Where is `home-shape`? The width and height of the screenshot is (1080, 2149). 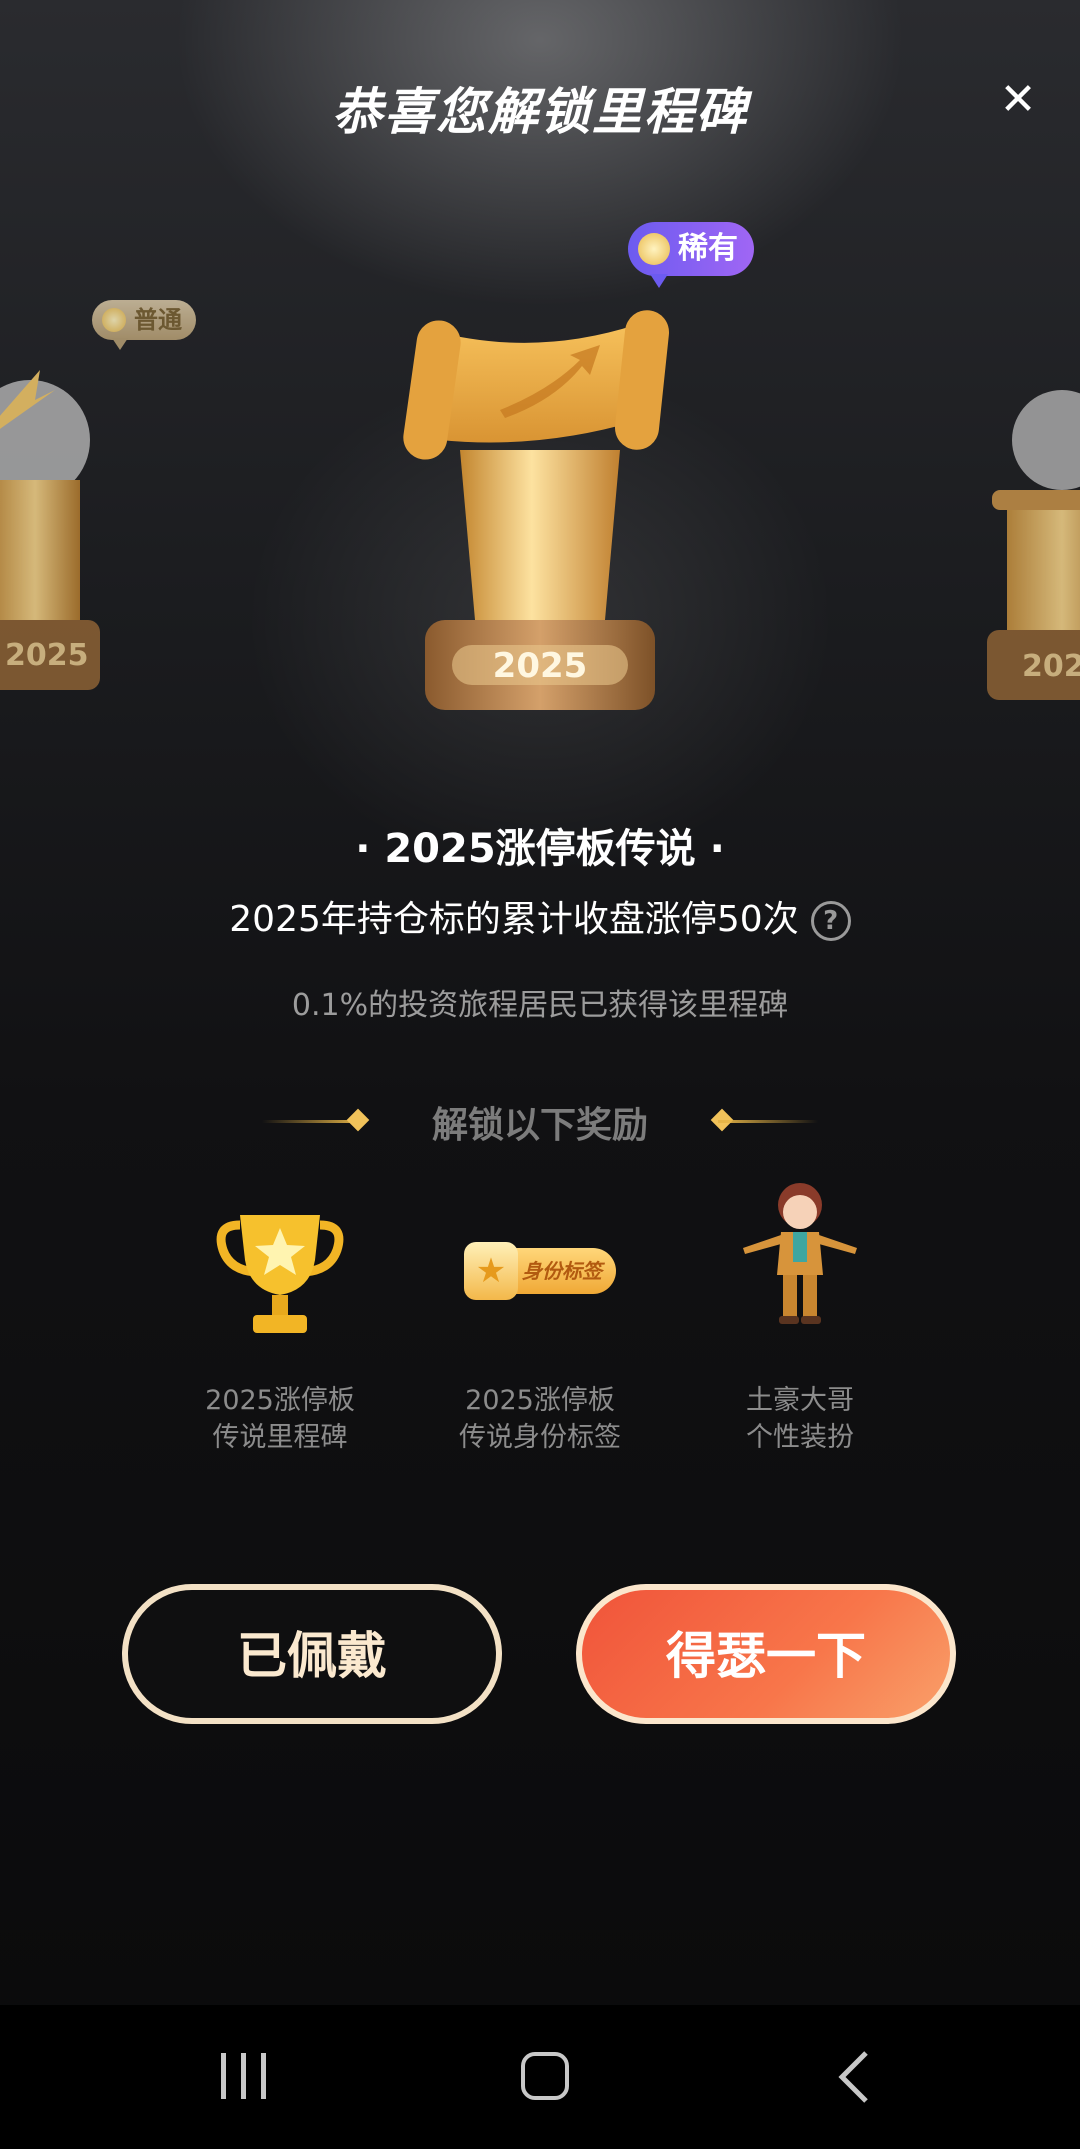 home-shape is located at coordinates (545, 2076).